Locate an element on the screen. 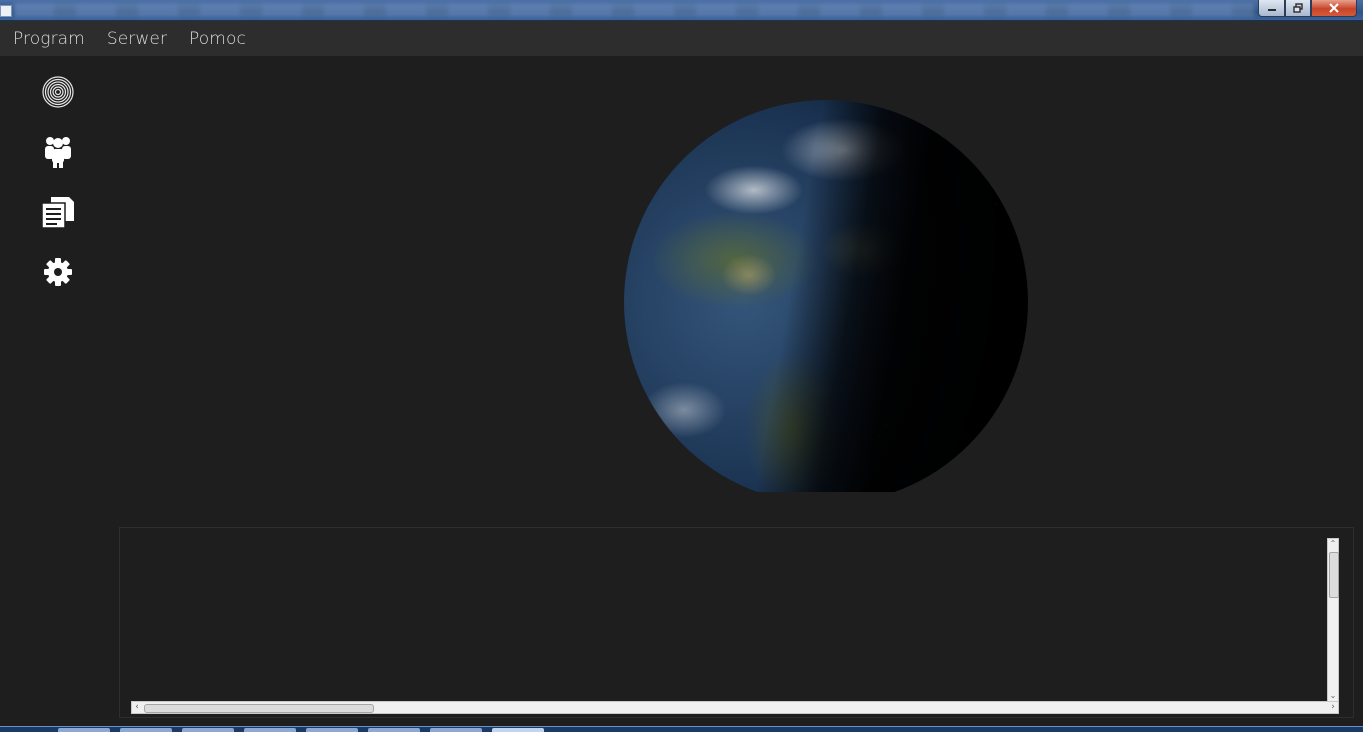 The height and width of the screenshot is (732, 1363). taskbar-button-active is located at coordinates (518, 730).